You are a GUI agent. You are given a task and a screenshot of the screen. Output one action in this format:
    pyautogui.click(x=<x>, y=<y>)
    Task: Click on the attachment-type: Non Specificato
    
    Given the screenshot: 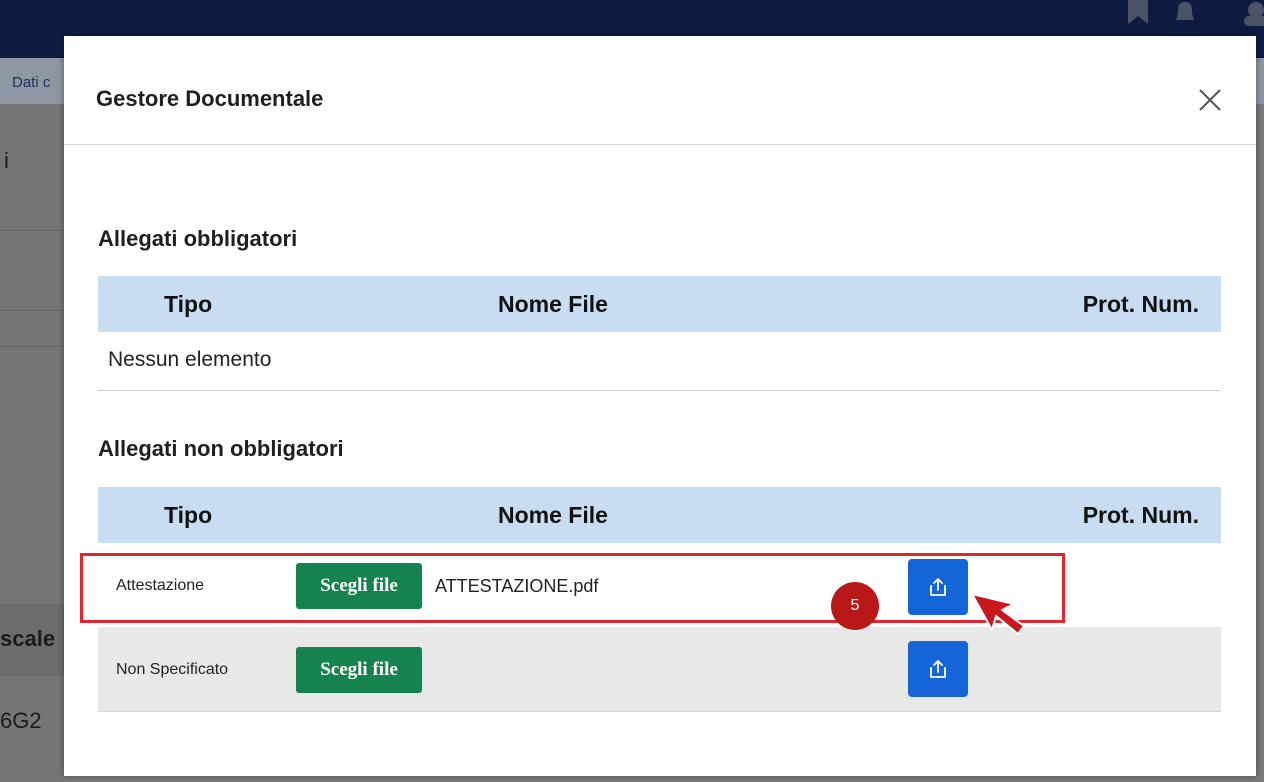 What is the action you would take?
    pyautogui.click(x=172, y=669)
    